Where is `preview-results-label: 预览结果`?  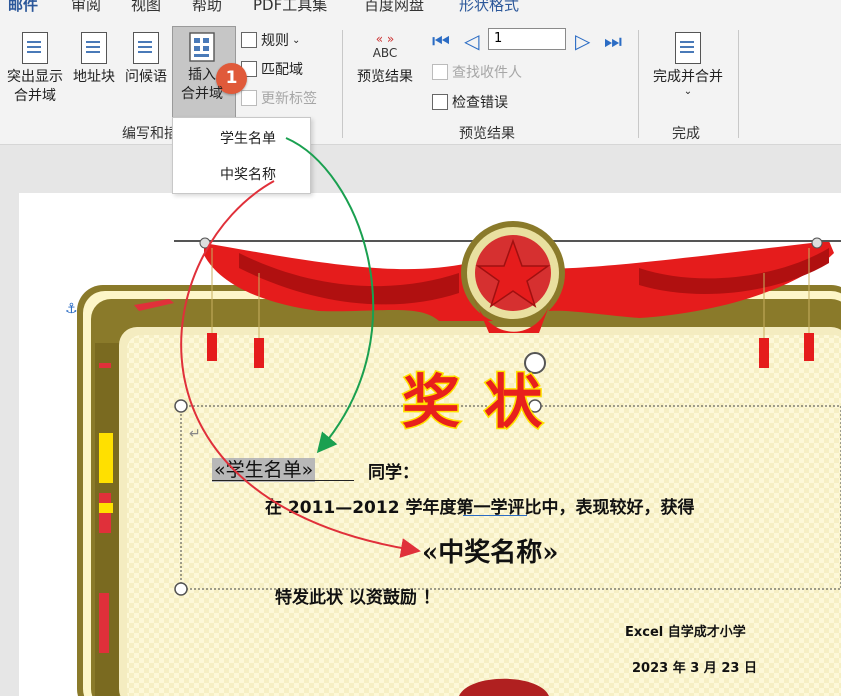 preview-results-label: 预览结果 is located at coordinates (385, 77).